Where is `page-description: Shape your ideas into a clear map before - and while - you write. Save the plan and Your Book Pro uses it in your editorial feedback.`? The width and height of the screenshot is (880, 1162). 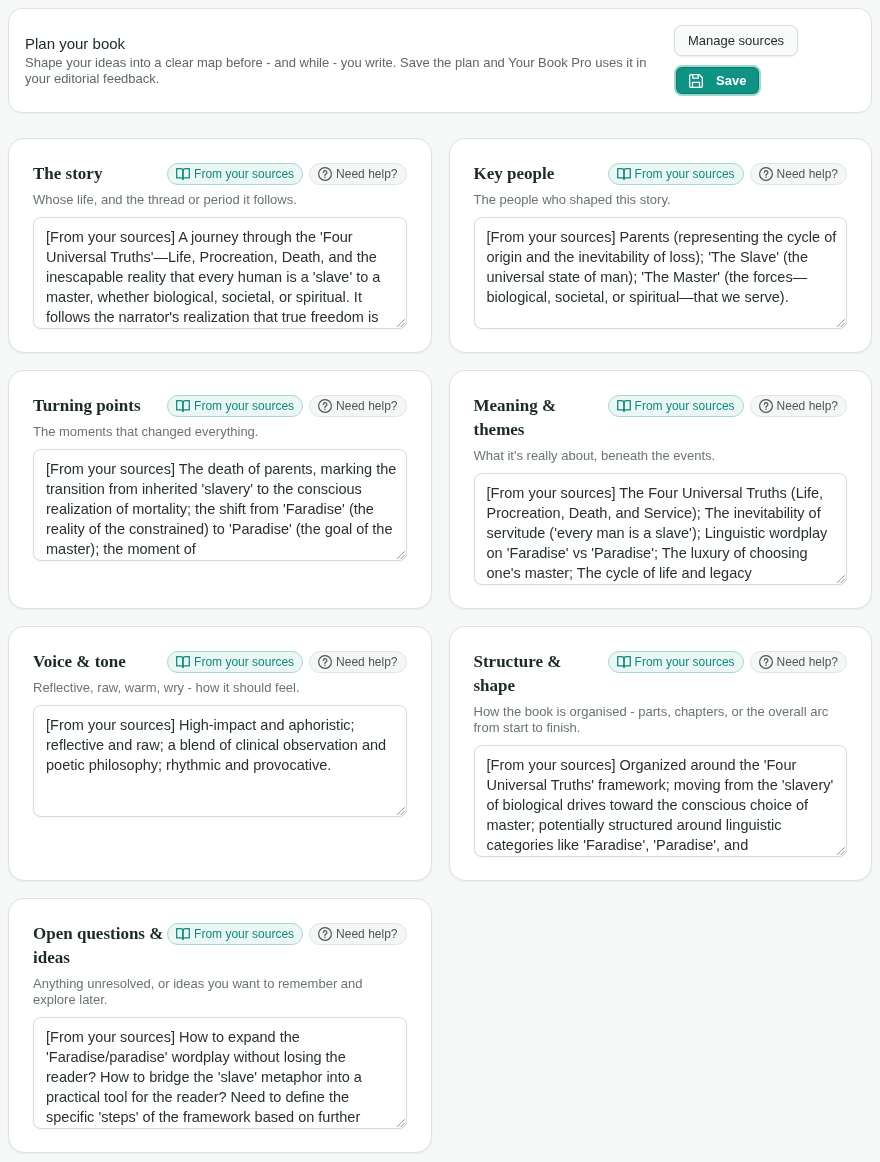
page-description: Shape your ideas into a clear map before - and while - you write. Save the plan and Your Book Pro uses it in your editorial feedback. is located at coordinates (336, 70).